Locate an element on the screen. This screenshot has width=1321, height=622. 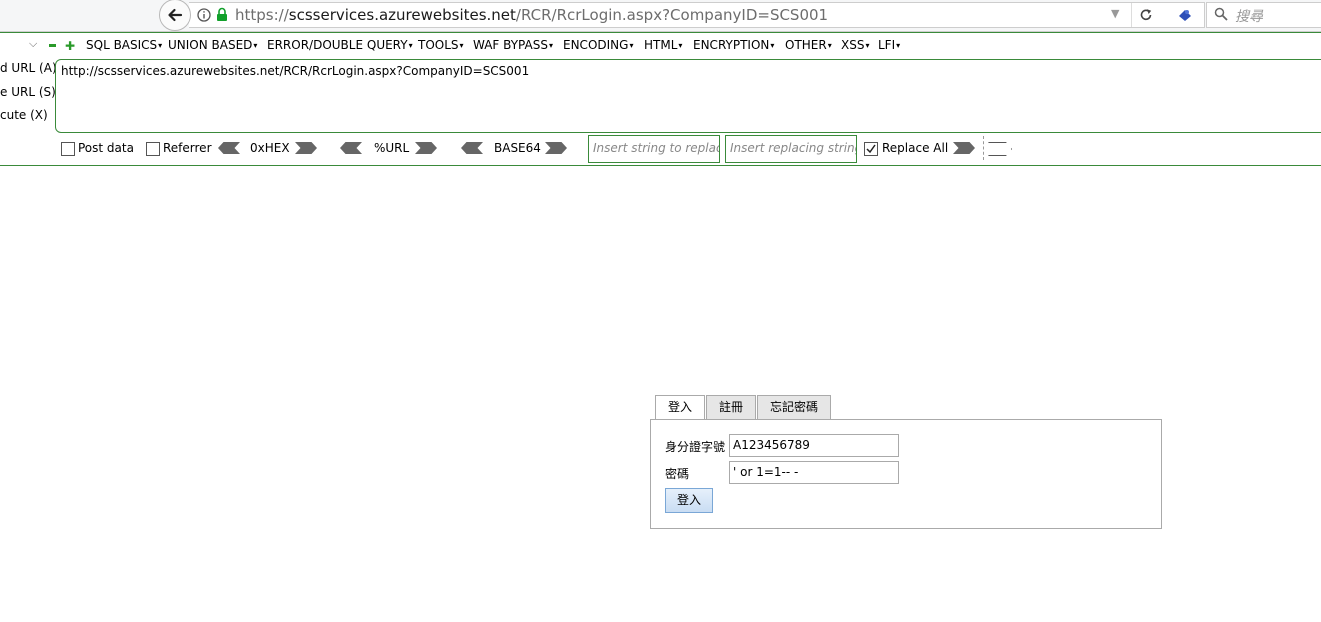
post-data-label: Post data is located at coordinates (106, 148).